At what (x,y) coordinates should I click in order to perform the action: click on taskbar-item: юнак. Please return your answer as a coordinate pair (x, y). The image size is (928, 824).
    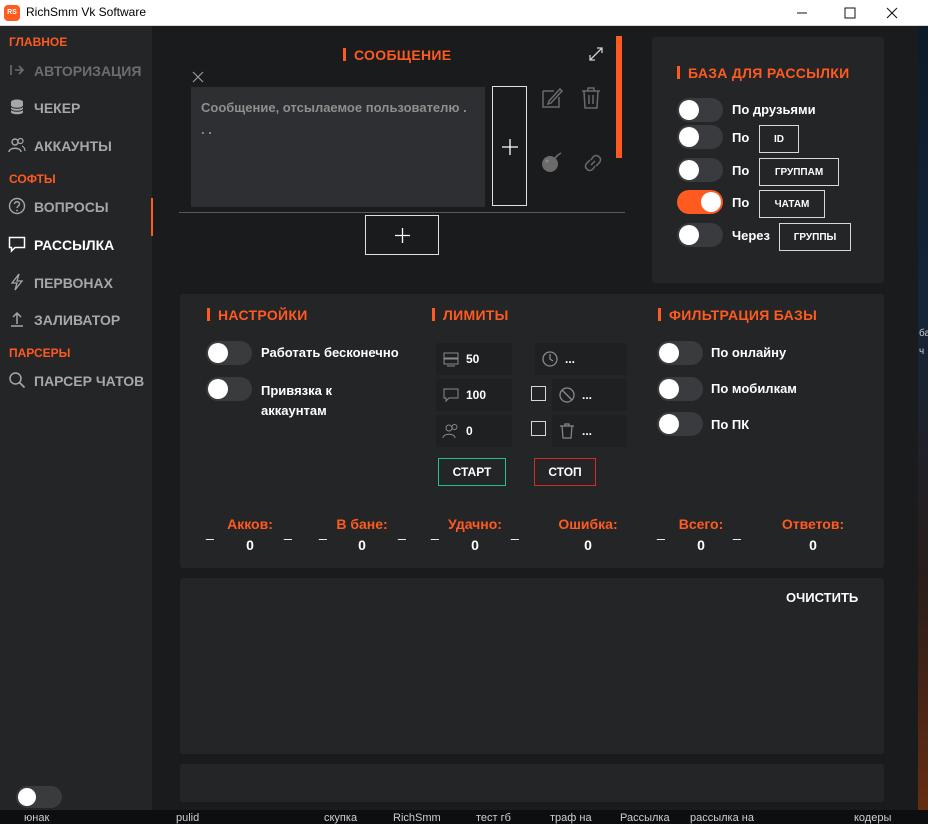
    Looking at the image, I should click on (36, 818).